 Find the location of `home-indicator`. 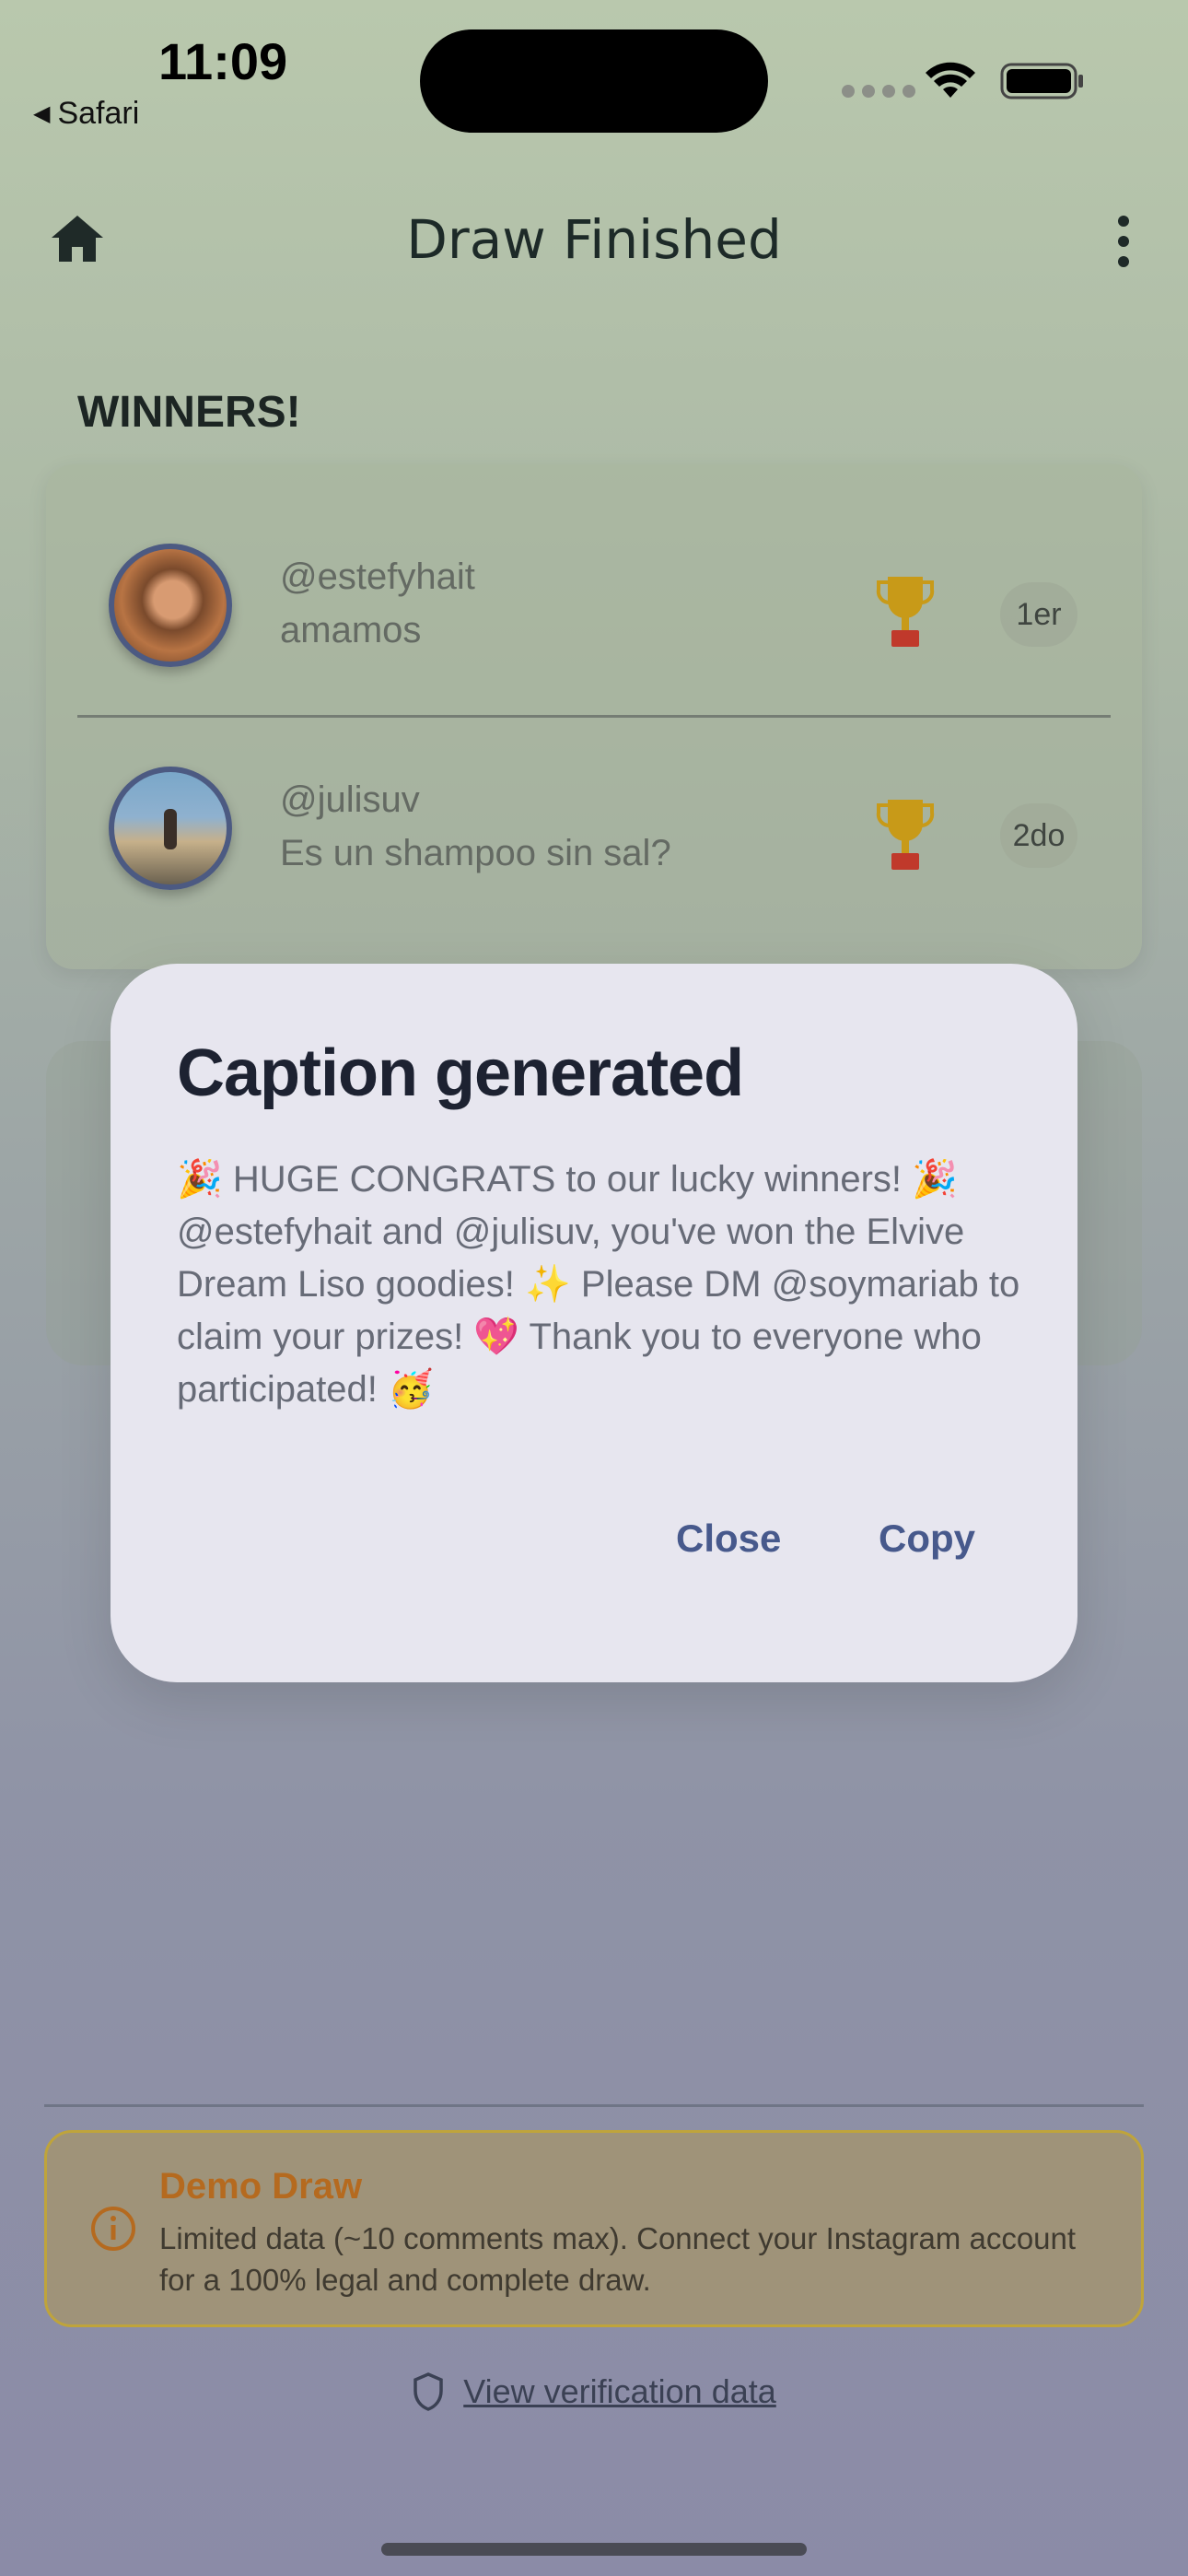

home-indicator is located at coordinates (594, 2549).